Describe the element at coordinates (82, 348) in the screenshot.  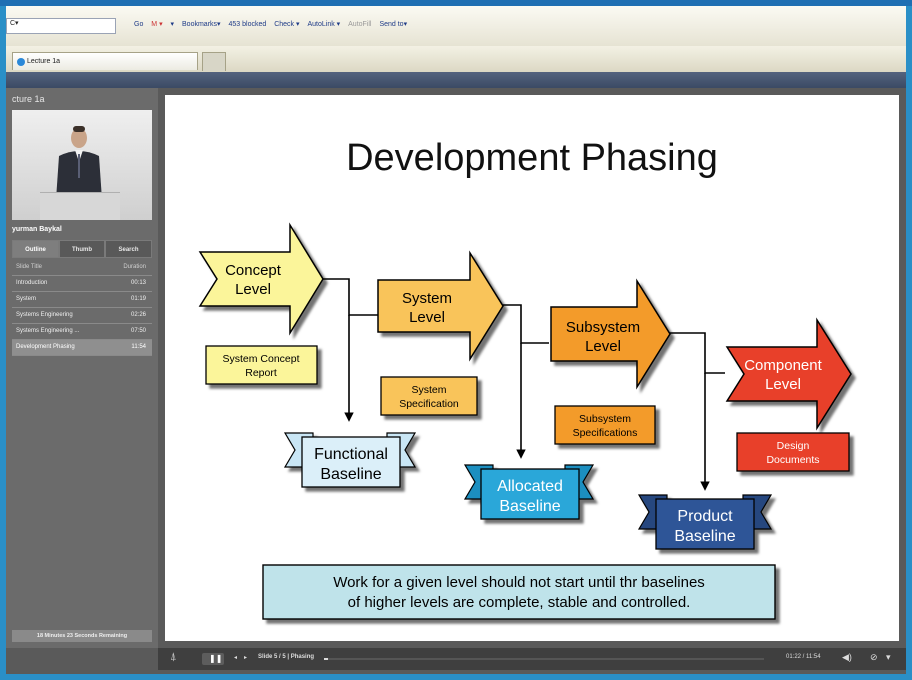
I see `list-item-selected: Development Phasing 11:54` at that location.